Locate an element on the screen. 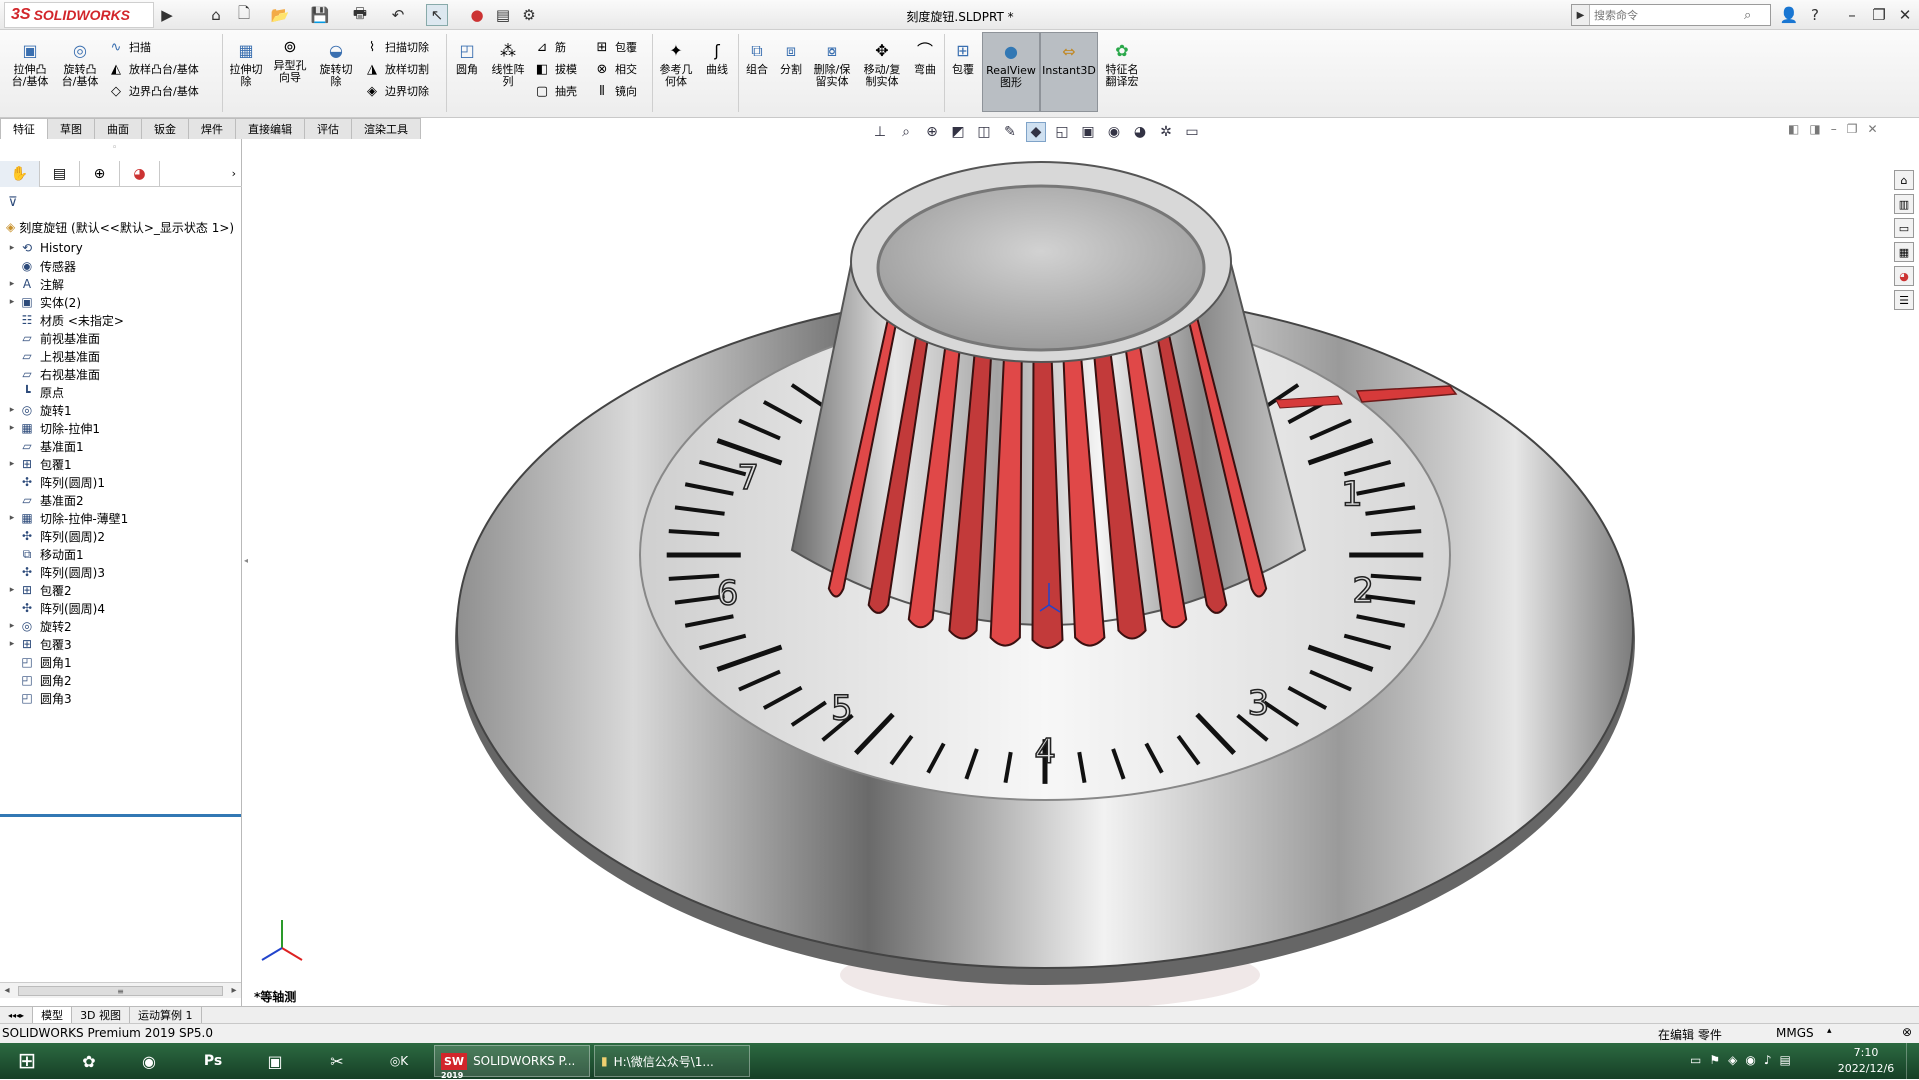 The height and width of the screenshot is (1080, 1919). revolve-cut-button: ◒ 旋转切 除 is located at coordinates (336, 64).